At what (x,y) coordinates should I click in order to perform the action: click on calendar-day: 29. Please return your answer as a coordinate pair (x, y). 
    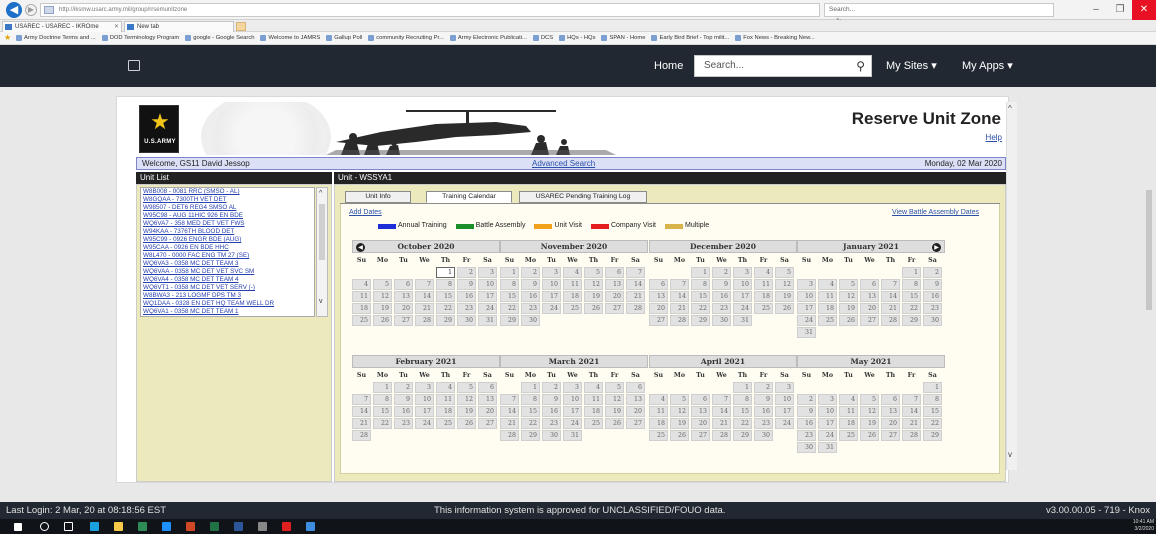
    Looking at the image, I should click on (509, 320).